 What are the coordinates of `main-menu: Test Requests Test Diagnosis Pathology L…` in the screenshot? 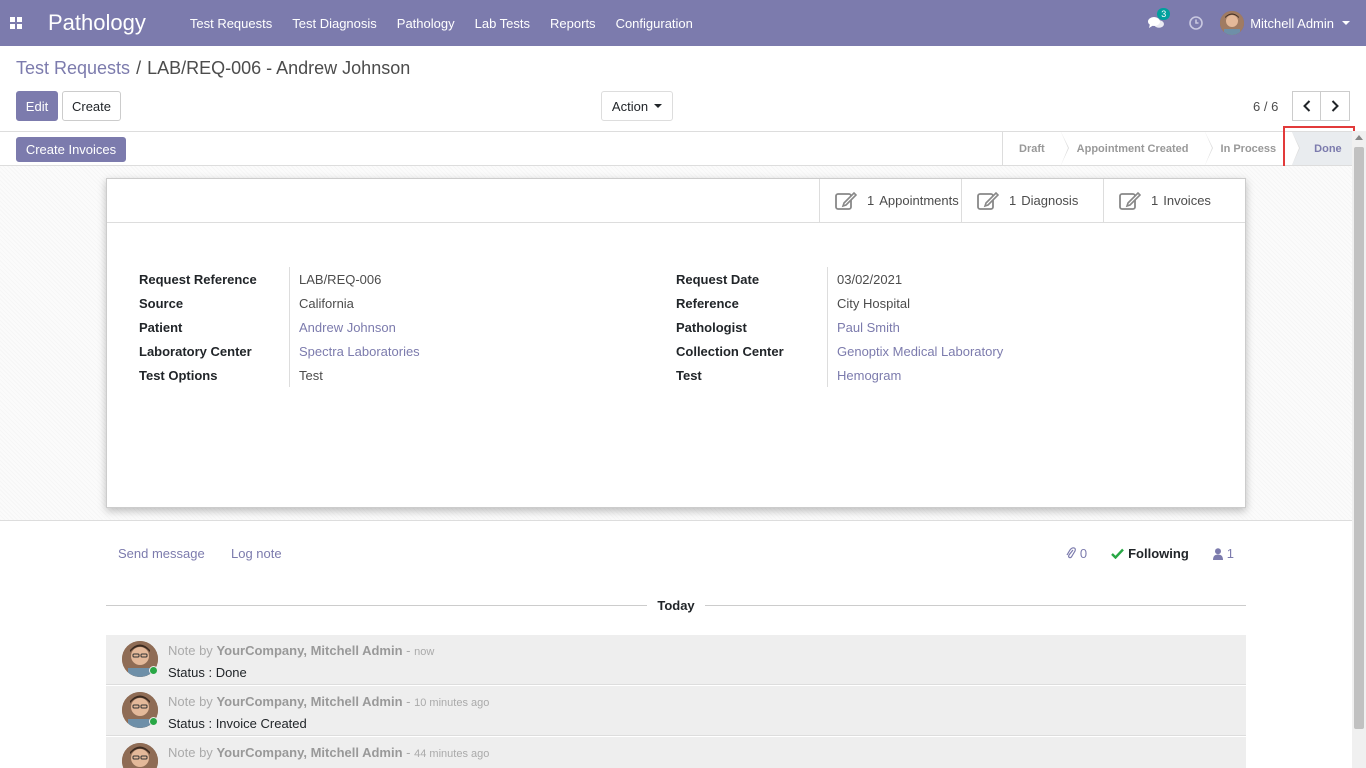 It's located at (441, 23).